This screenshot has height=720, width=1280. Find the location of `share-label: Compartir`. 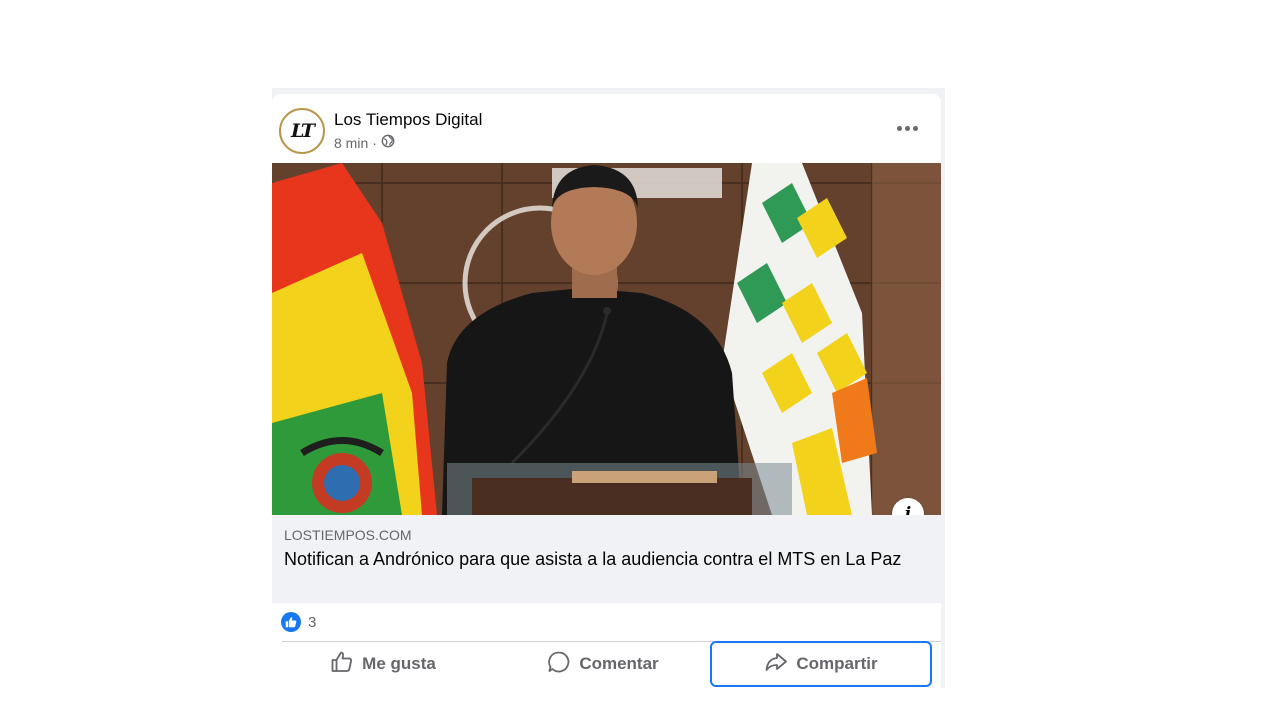

share-label: Compartir is located at coordinates (837, 663).